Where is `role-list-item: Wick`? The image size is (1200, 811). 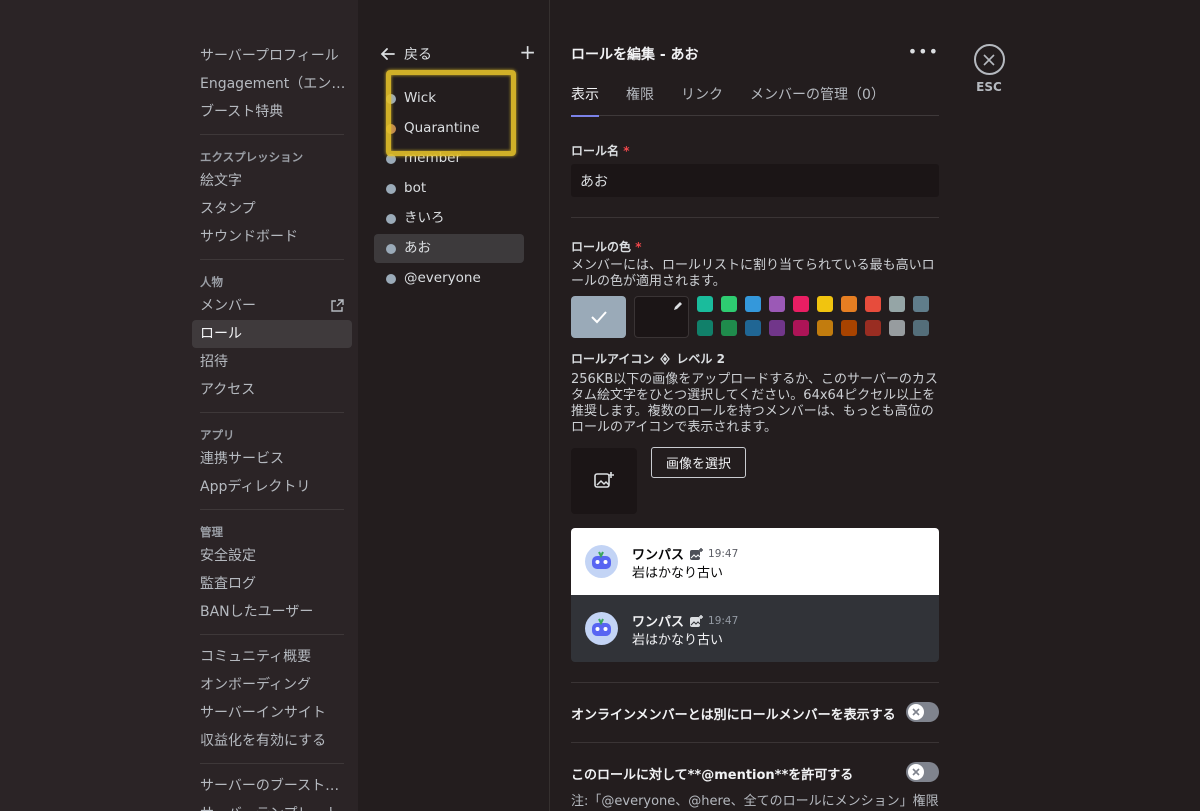
role-list-item: Wick is located at coordinates (455, 98).